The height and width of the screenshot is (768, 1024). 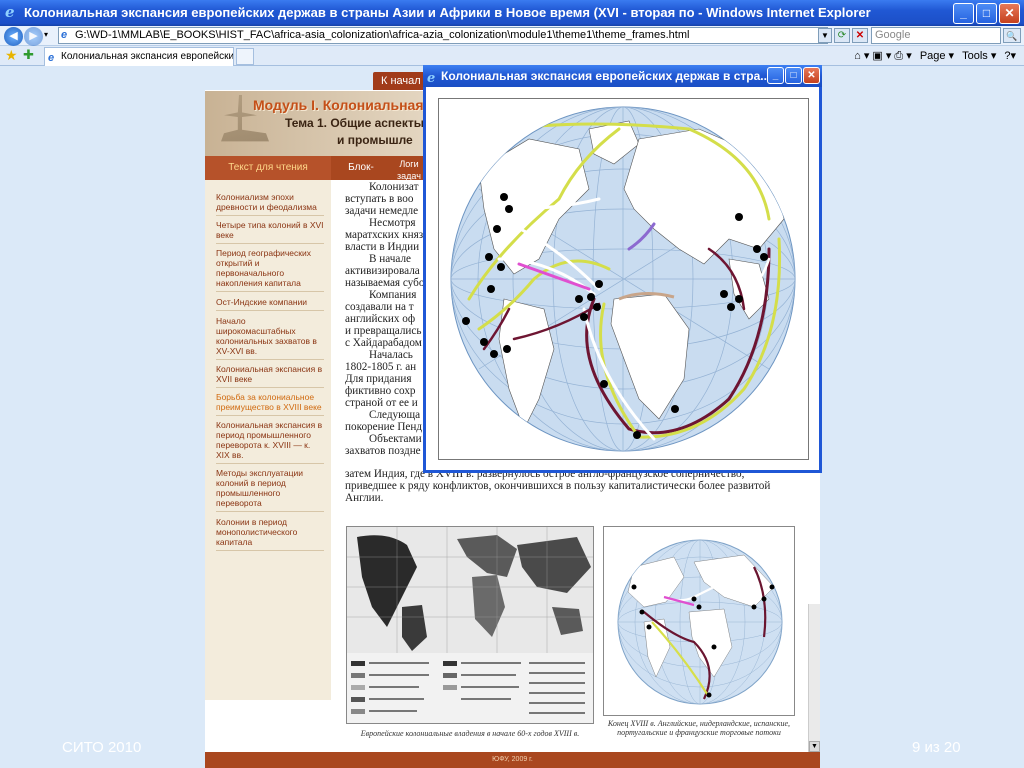 What do you see at coordinates (842, 35) in the screenshot?
I see `refresh-icon: ⟳` at bounding box center [842, 35].